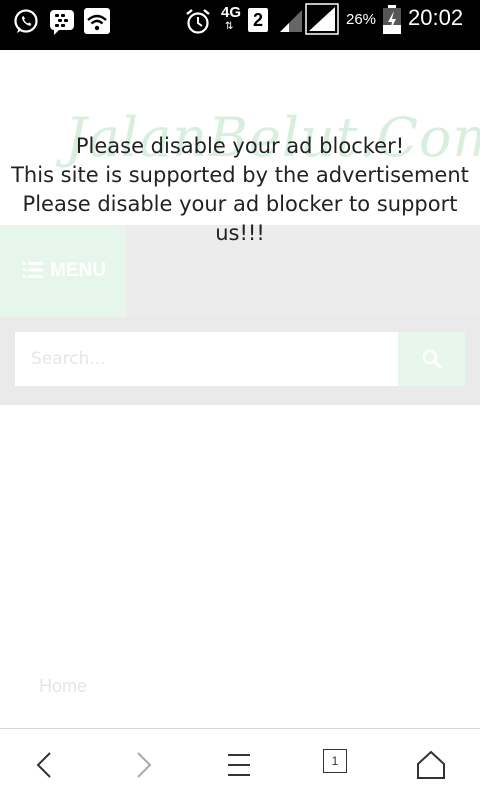  I want to click on data-arrows-icon: ⇅, so click(229, 26).